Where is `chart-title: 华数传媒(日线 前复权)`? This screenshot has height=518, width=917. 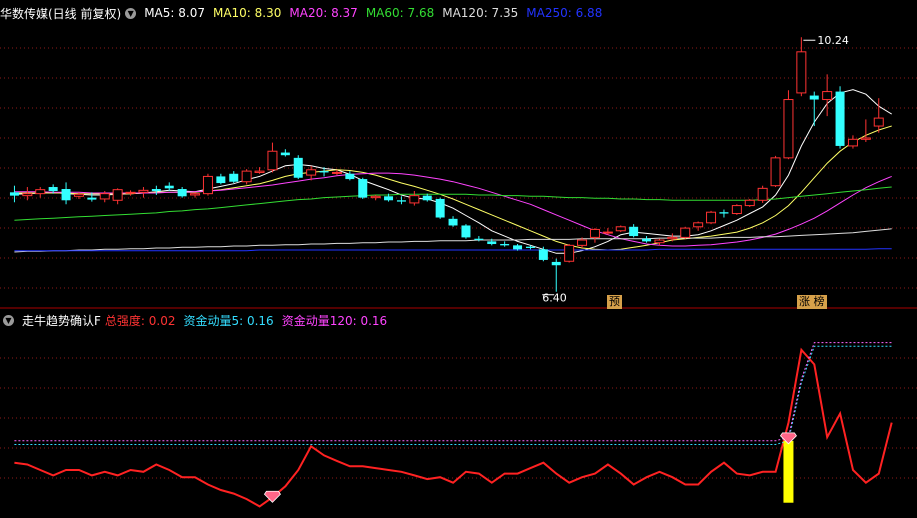
chart-title: 华数传媒(日线 前复权) is located at coordinates (61, 13).